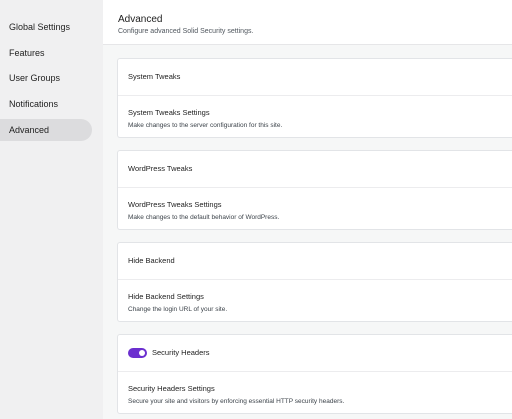  What do you see at coordinates (315, 353) in the screenshot?
I see `section-header: Security Headers` at bounding box center [315, 353].